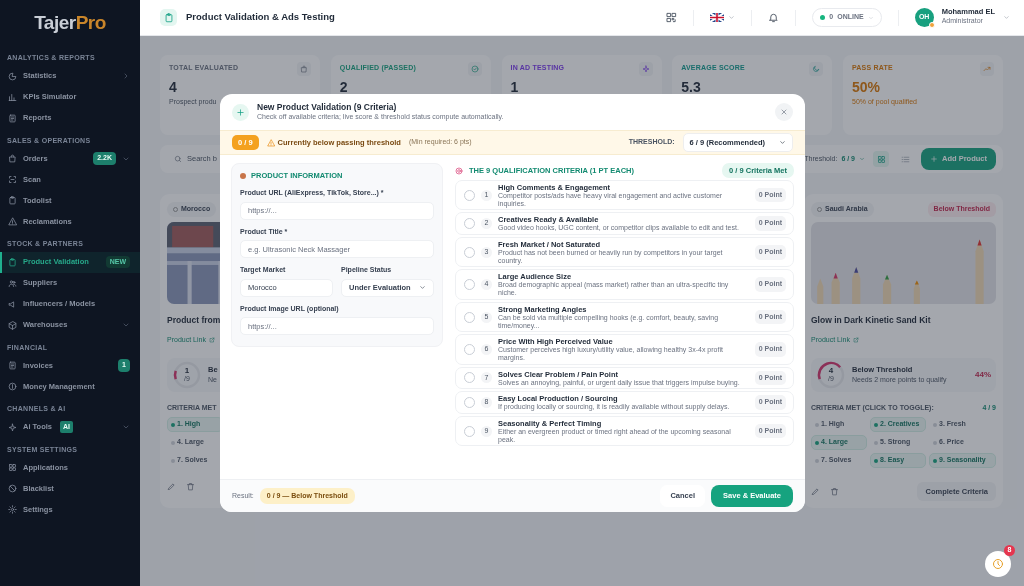 This screenshot has width=1024, height=586. I want to click on score-value: 4, so click(831, 370).